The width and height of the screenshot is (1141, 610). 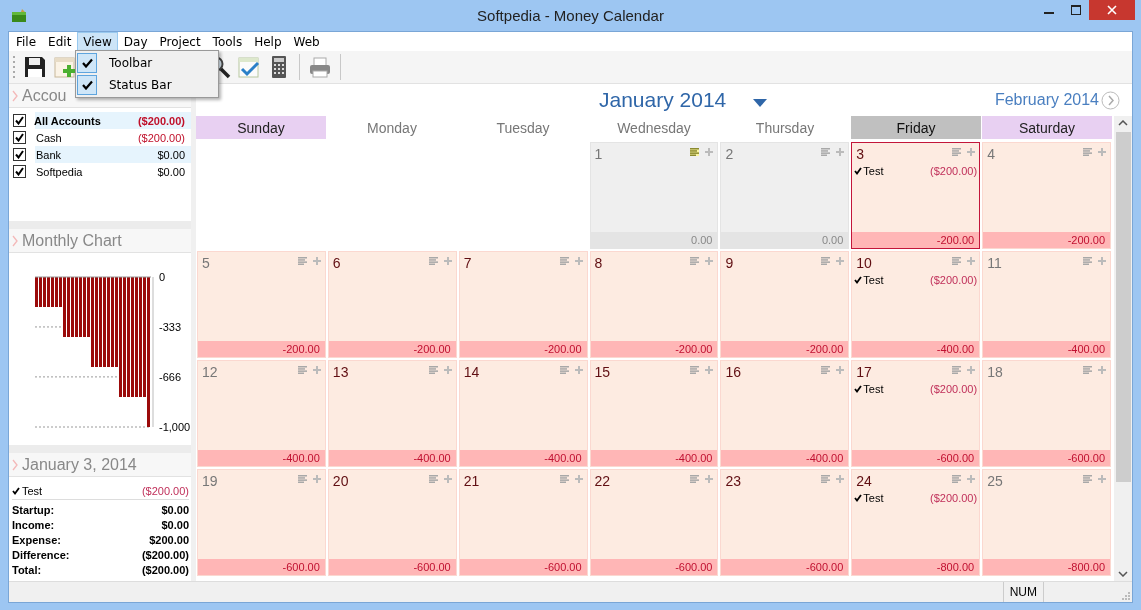 What do you see at coordinates (147, 63) in the screenshot?
I see `menu-option: Toolbar` at bounding box center [147, 63].